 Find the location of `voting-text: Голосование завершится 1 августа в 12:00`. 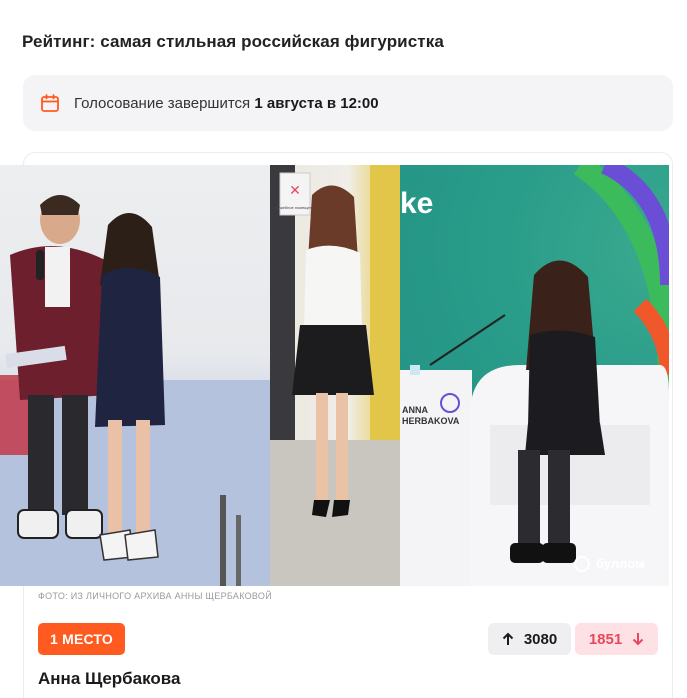

voting-text: Голосование завершится 1 августа в 12:00 is located at coordinates (226, 103).